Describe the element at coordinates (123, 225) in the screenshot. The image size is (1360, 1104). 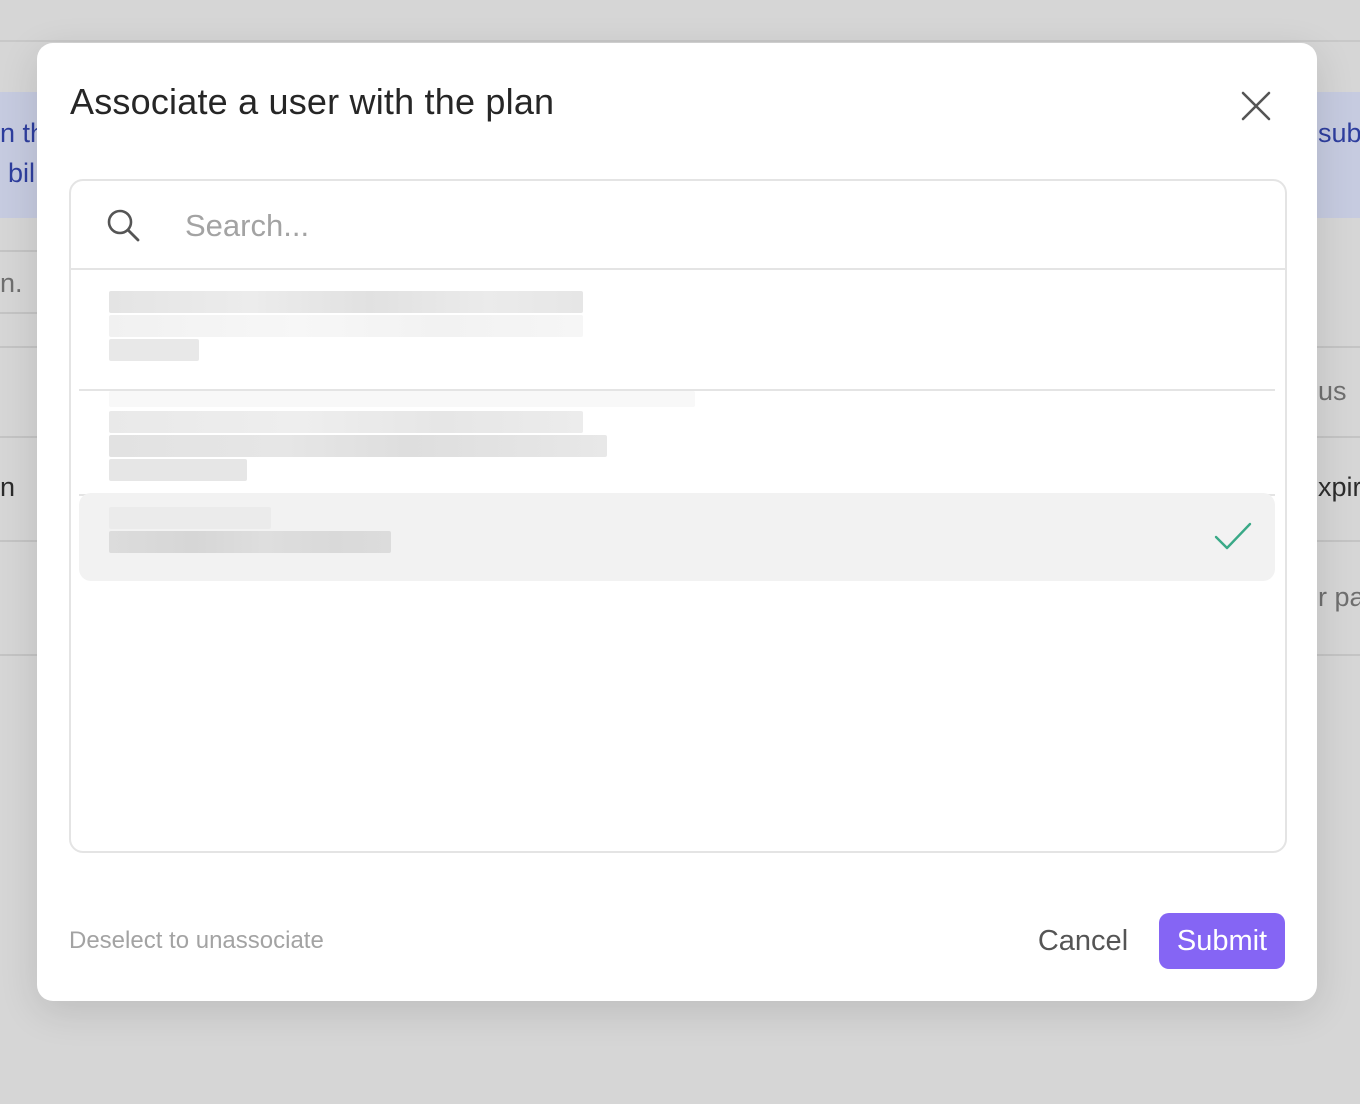
I see `search-icon` at that location.